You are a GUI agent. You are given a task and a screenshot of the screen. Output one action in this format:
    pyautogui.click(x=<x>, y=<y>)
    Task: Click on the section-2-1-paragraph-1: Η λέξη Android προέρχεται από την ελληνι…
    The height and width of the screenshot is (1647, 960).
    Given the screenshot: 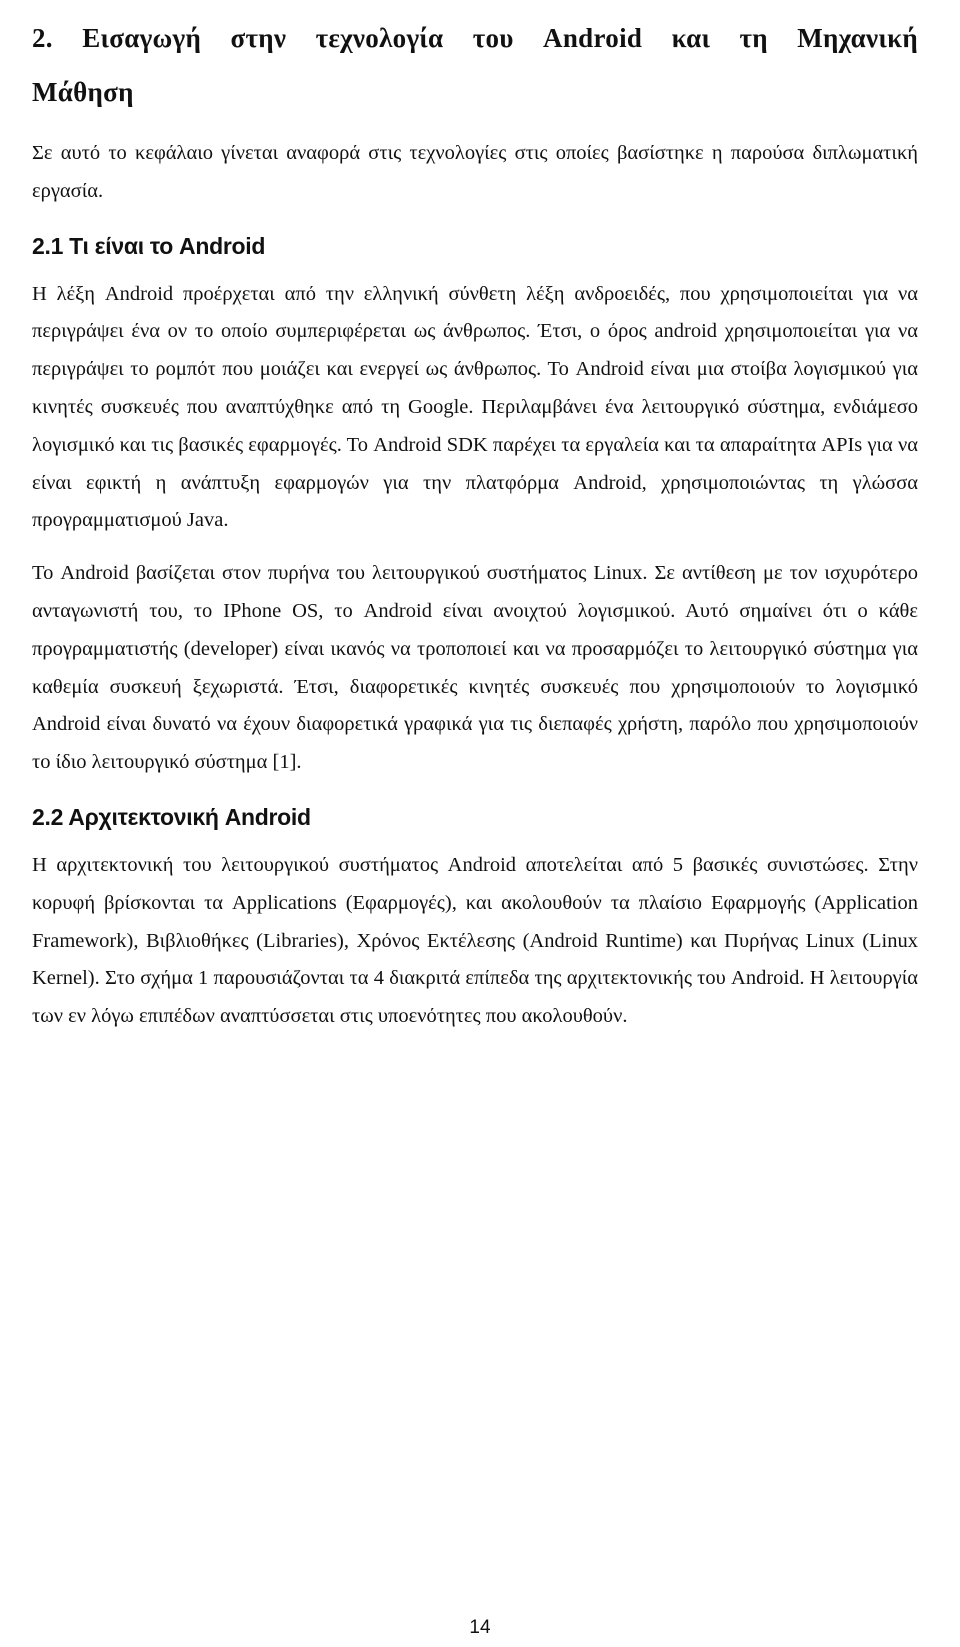 What is the action you would take?
    pyautogui.click(x=475, y=407)
    